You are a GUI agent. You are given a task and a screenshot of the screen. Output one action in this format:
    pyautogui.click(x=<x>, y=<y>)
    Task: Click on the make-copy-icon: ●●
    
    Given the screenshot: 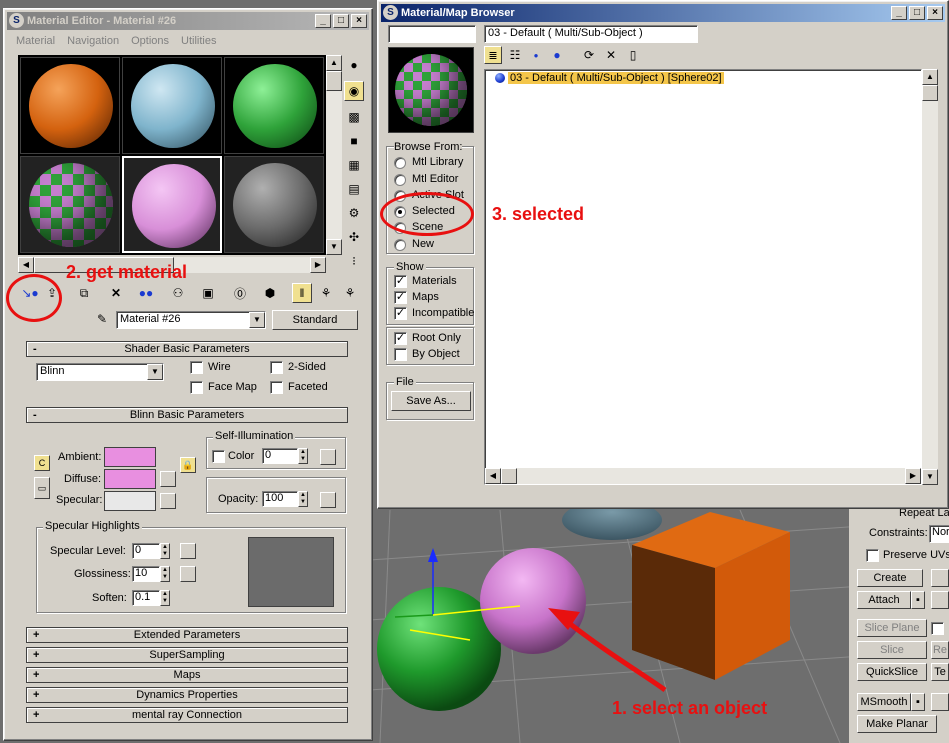 What is the action you would take?
    pyautogui.click(x=146, y=293)
    